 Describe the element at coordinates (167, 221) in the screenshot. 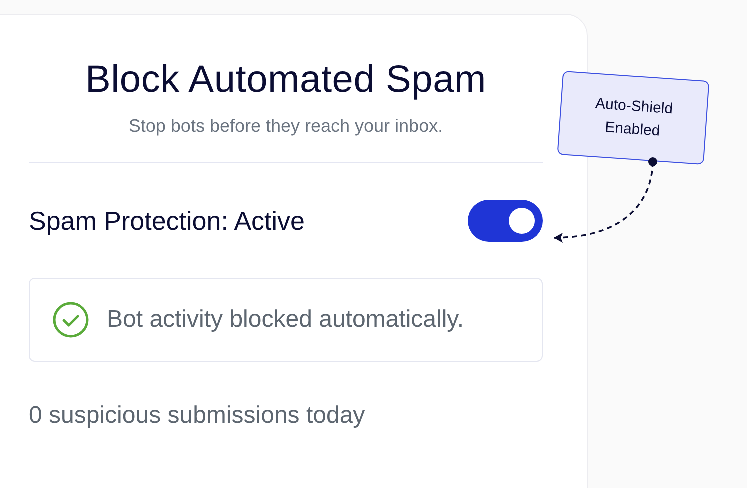

I see `setting-label: Spam Protection: Active` at that location.